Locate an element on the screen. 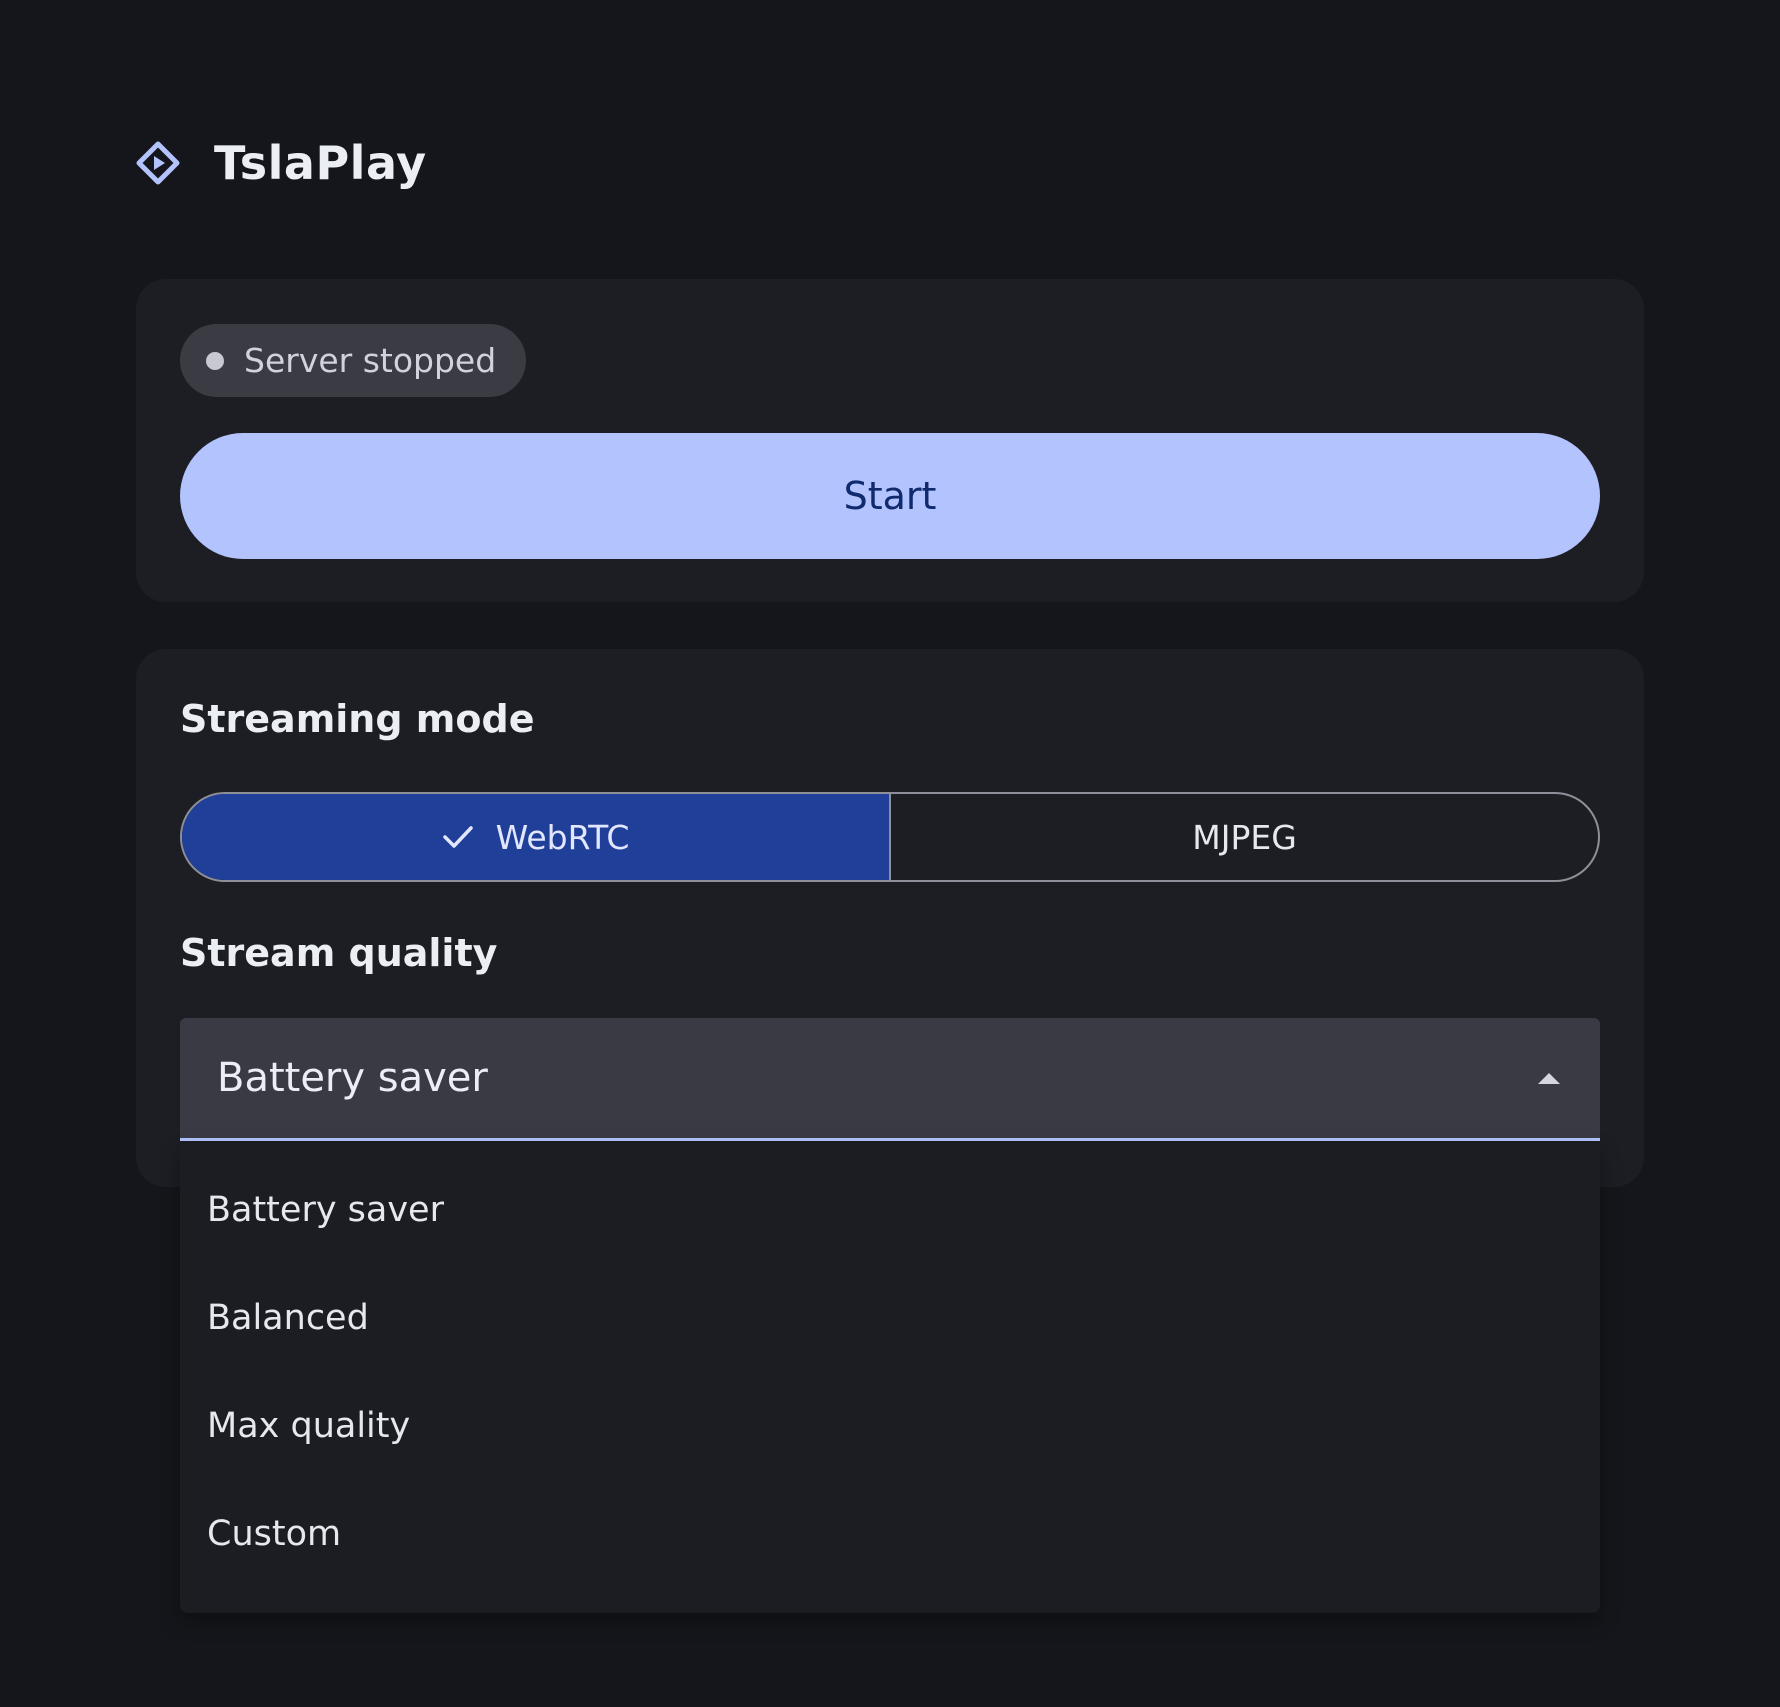 Image resolution: width=1780 pixels, height=1707 pixels. streaming-mode-toggle: WebRTC MJPEG is located at coordinates (890, 837).